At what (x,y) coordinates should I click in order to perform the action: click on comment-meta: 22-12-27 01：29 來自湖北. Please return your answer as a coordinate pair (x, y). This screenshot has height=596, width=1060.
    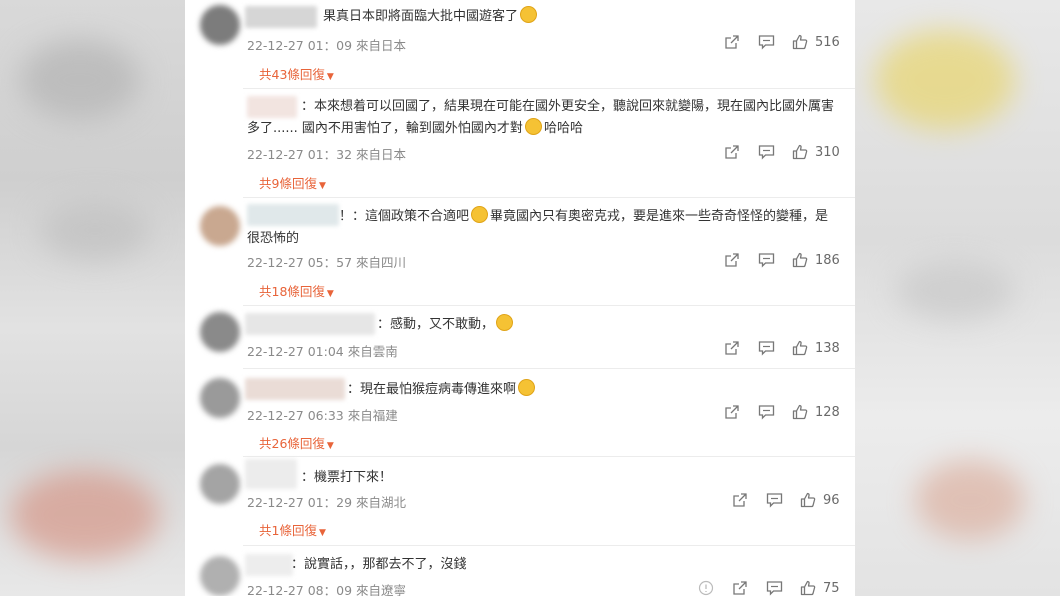
    Looking at the image, I should click on (326, 501).